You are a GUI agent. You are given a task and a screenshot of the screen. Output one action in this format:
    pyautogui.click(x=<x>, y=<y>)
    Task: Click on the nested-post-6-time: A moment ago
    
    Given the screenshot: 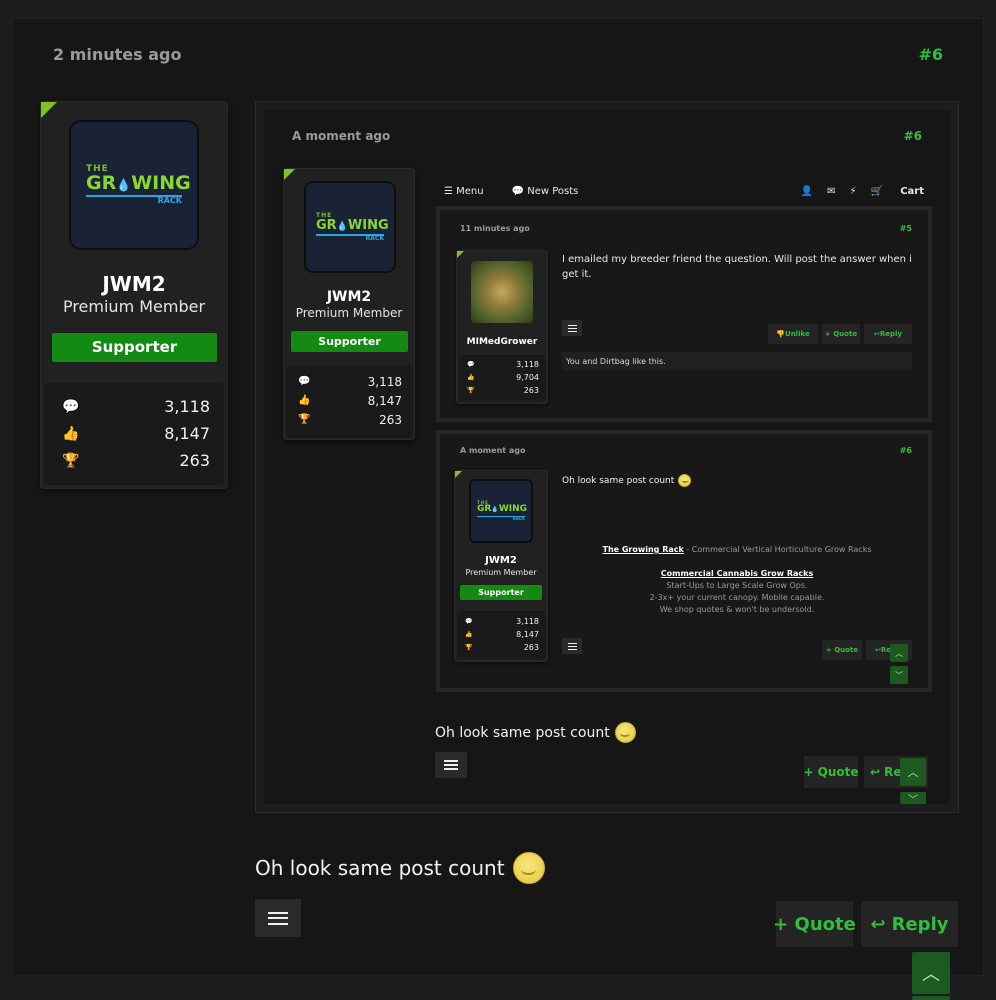 What is the action you would take?
    pyautogui.click(x=493, y=450)
    